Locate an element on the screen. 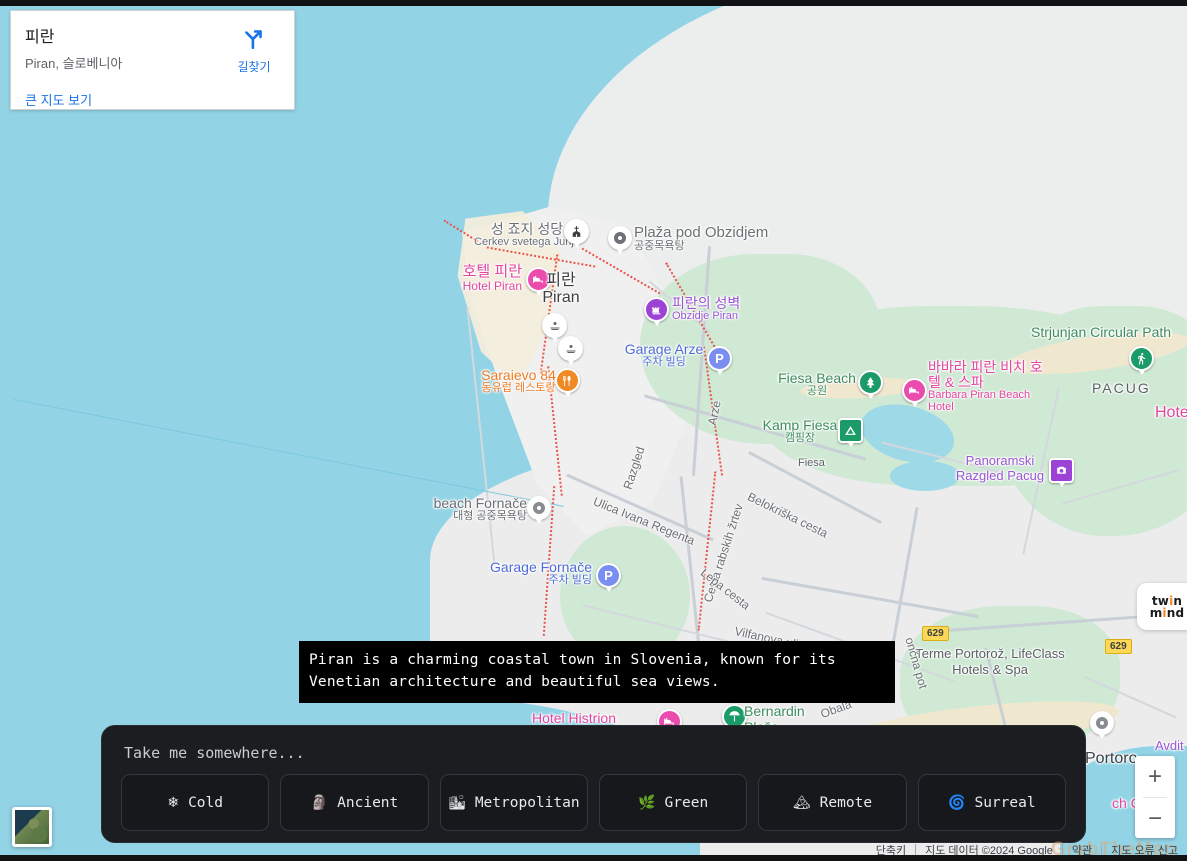  castle-icon is located at coordinates (656, 309).